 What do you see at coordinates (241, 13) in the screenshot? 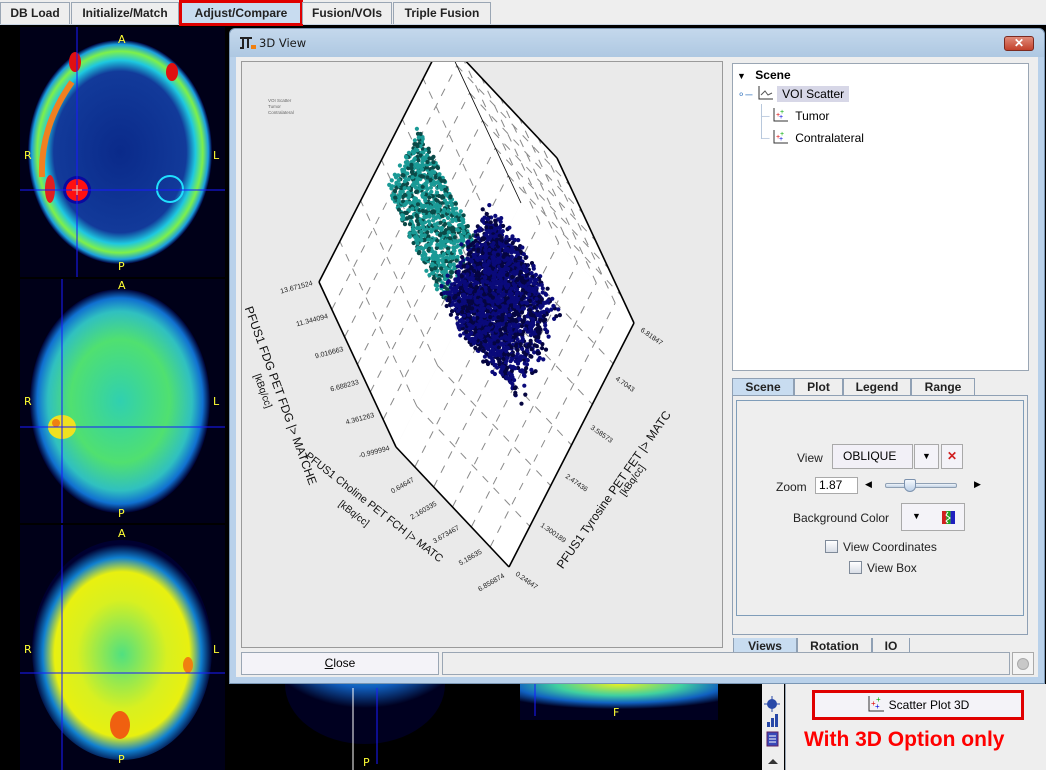
I see `tab-adjust-compare: Adjust/Compare` at bounding box center [241, 13].